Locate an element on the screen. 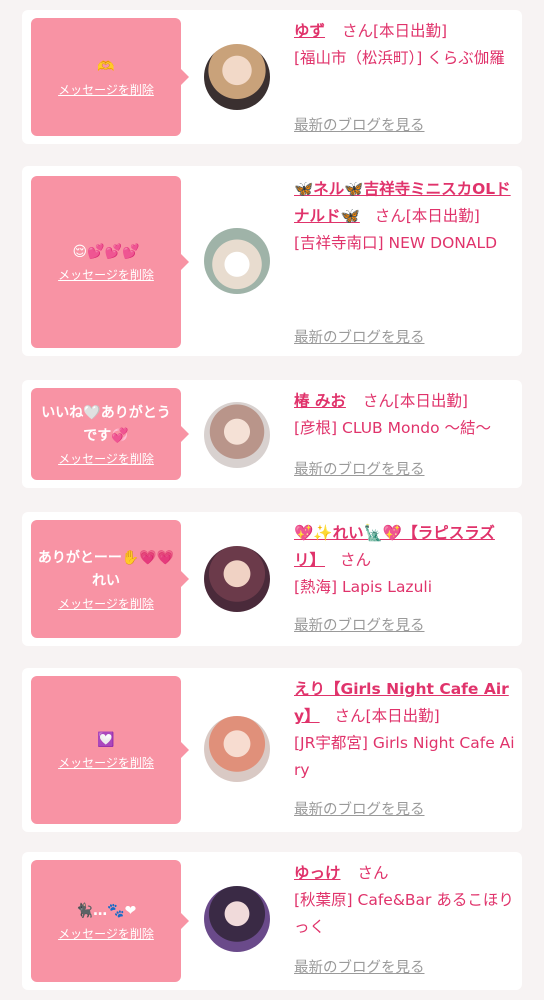 The width and height of the screenshot is (544, 1000). message-text: 🫶 is located at coordinates (106, 67).